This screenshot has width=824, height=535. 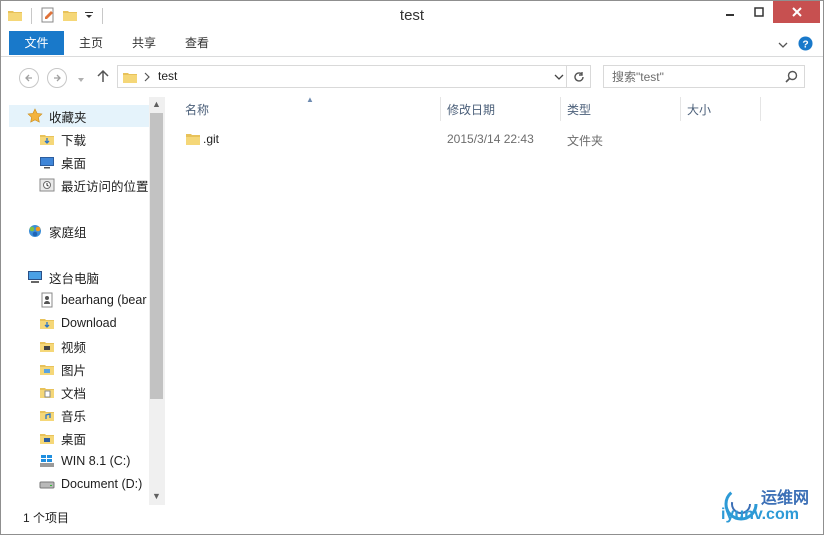 What do you see at coordinates (144, 43) in the screenshot?
I see `tab-share: 共享` at bounding box center [144, 43].